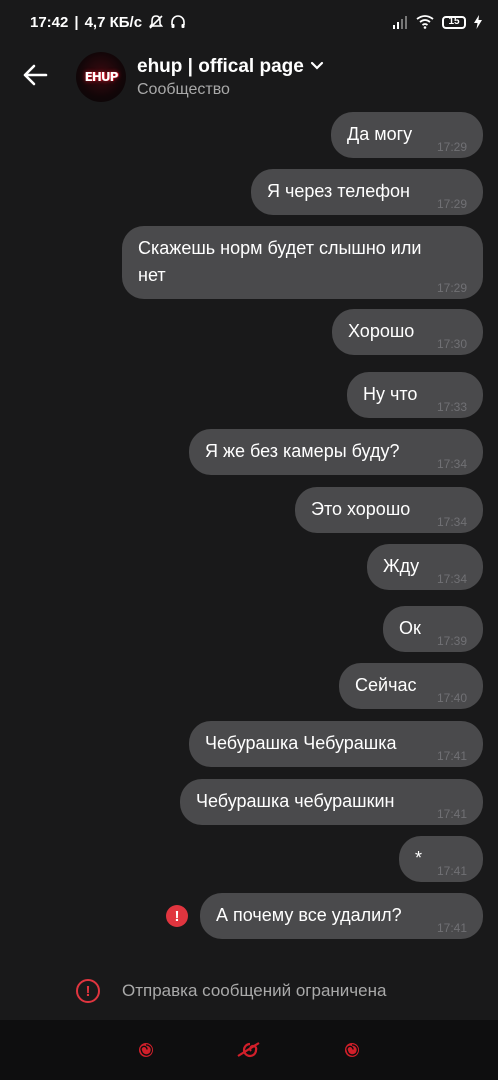 Image resolution: width=498 pixels, height=1080 pixels. What do you see at coordinates (407, 332) in the screenshot?
I see `message-bubble: Хорошо 17:30` at bounding box center [407, 332].